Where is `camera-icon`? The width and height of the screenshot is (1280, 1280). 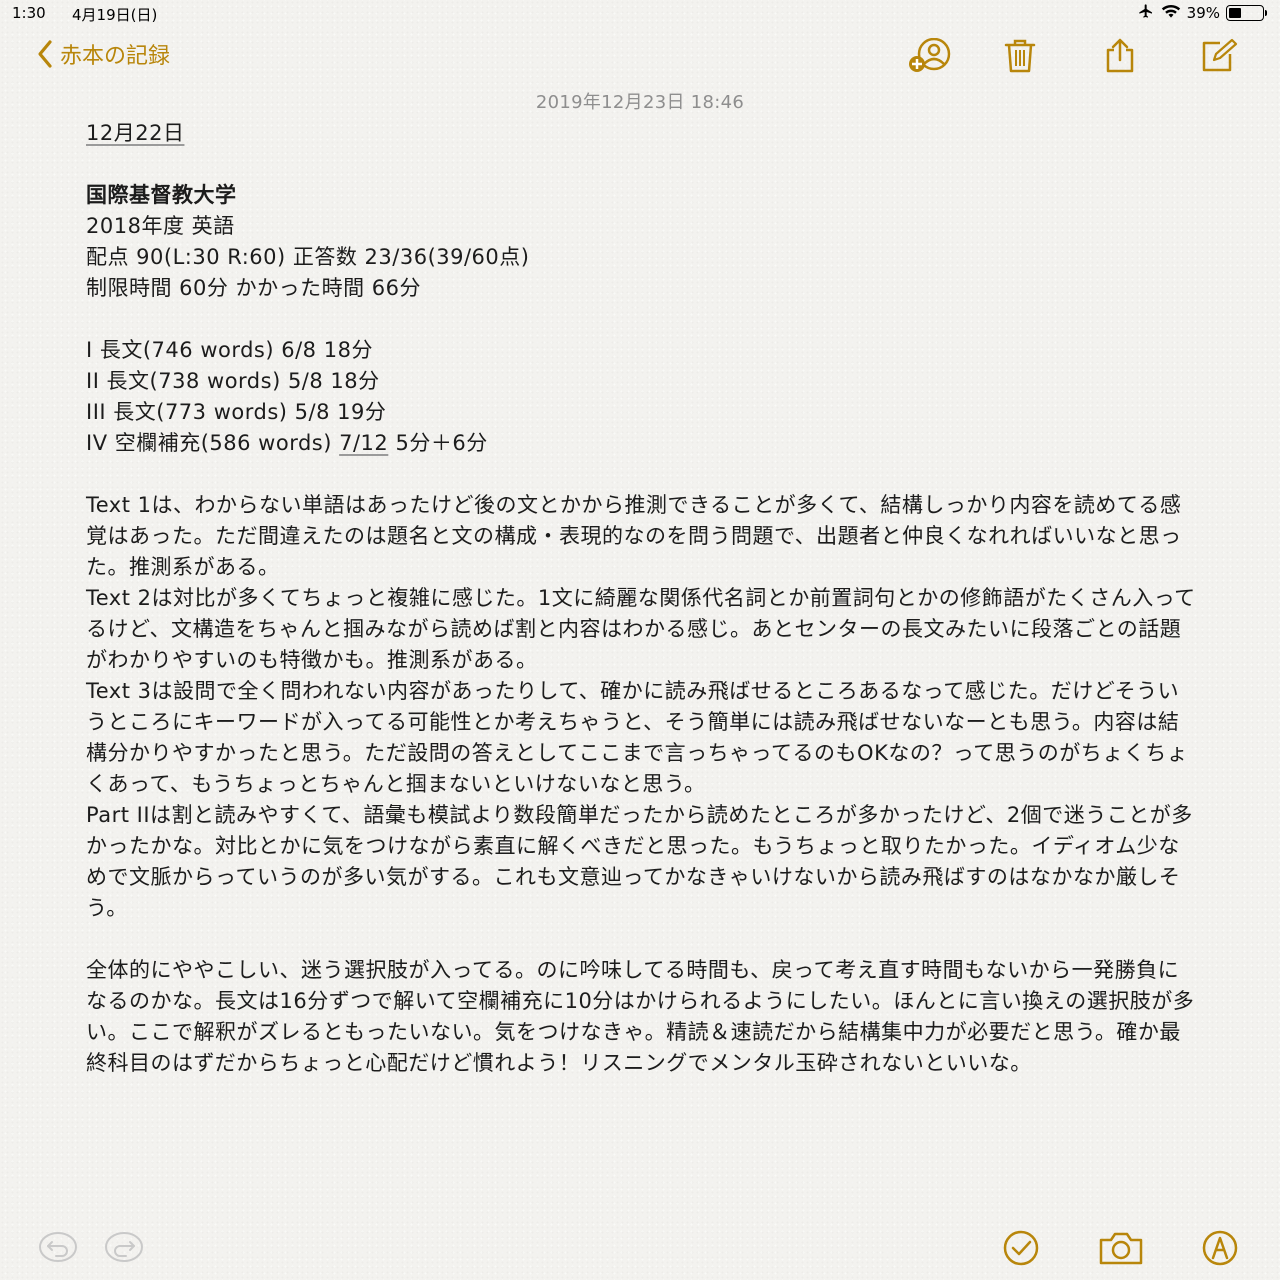 camera-icon is located at coordinates (1121, 1251).